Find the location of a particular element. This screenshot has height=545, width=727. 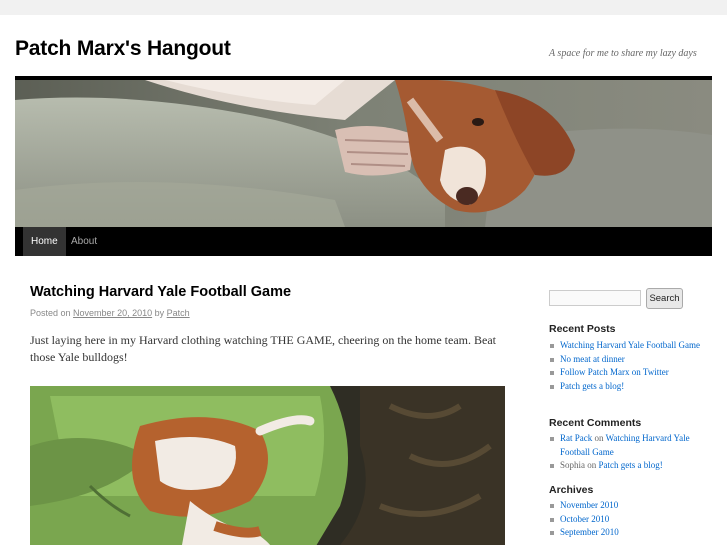

site-description: A space for me to share my lazy days is located at coordinates (623, 53).